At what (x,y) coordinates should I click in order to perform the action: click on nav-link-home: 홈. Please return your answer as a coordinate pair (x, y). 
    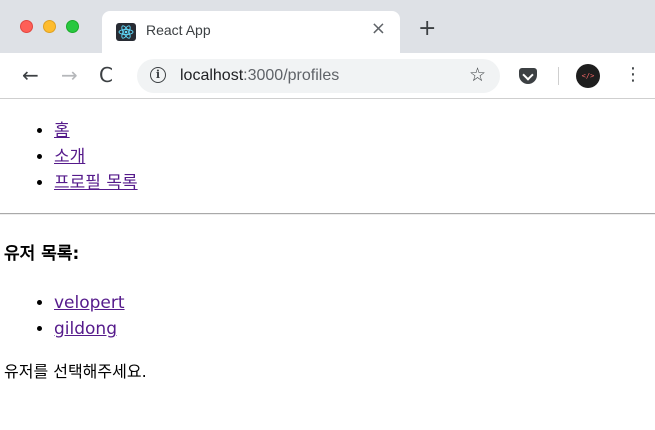
    Looking at the image, I should click on (62, 131).